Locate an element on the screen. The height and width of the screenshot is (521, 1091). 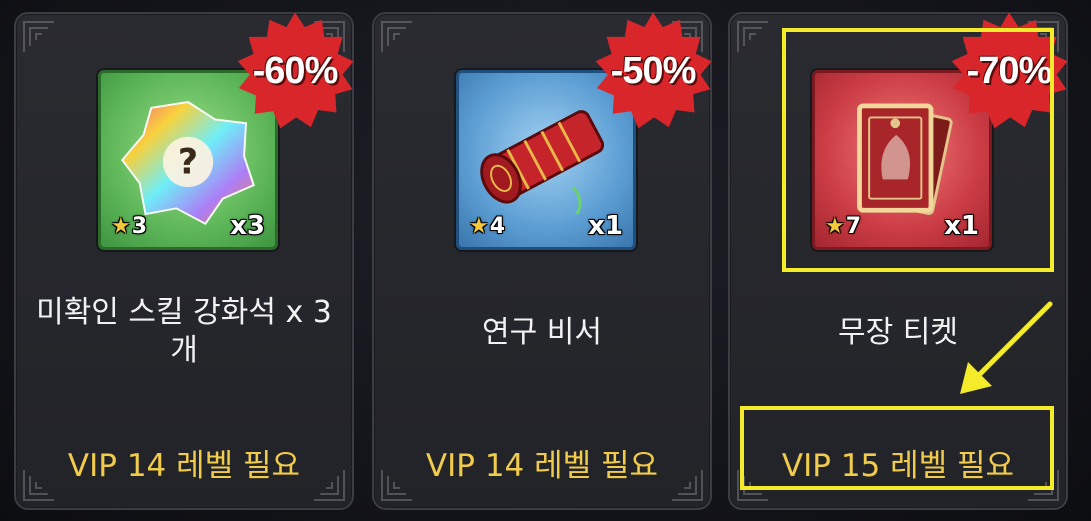
discount-badge: -50% is located at coordinates (653, 71).